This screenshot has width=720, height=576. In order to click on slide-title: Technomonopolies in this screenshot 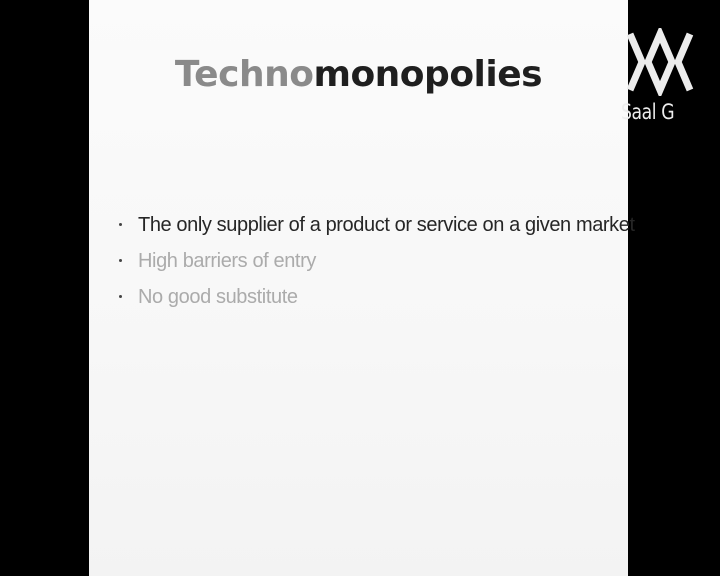, I will do `click(358, 74)`.